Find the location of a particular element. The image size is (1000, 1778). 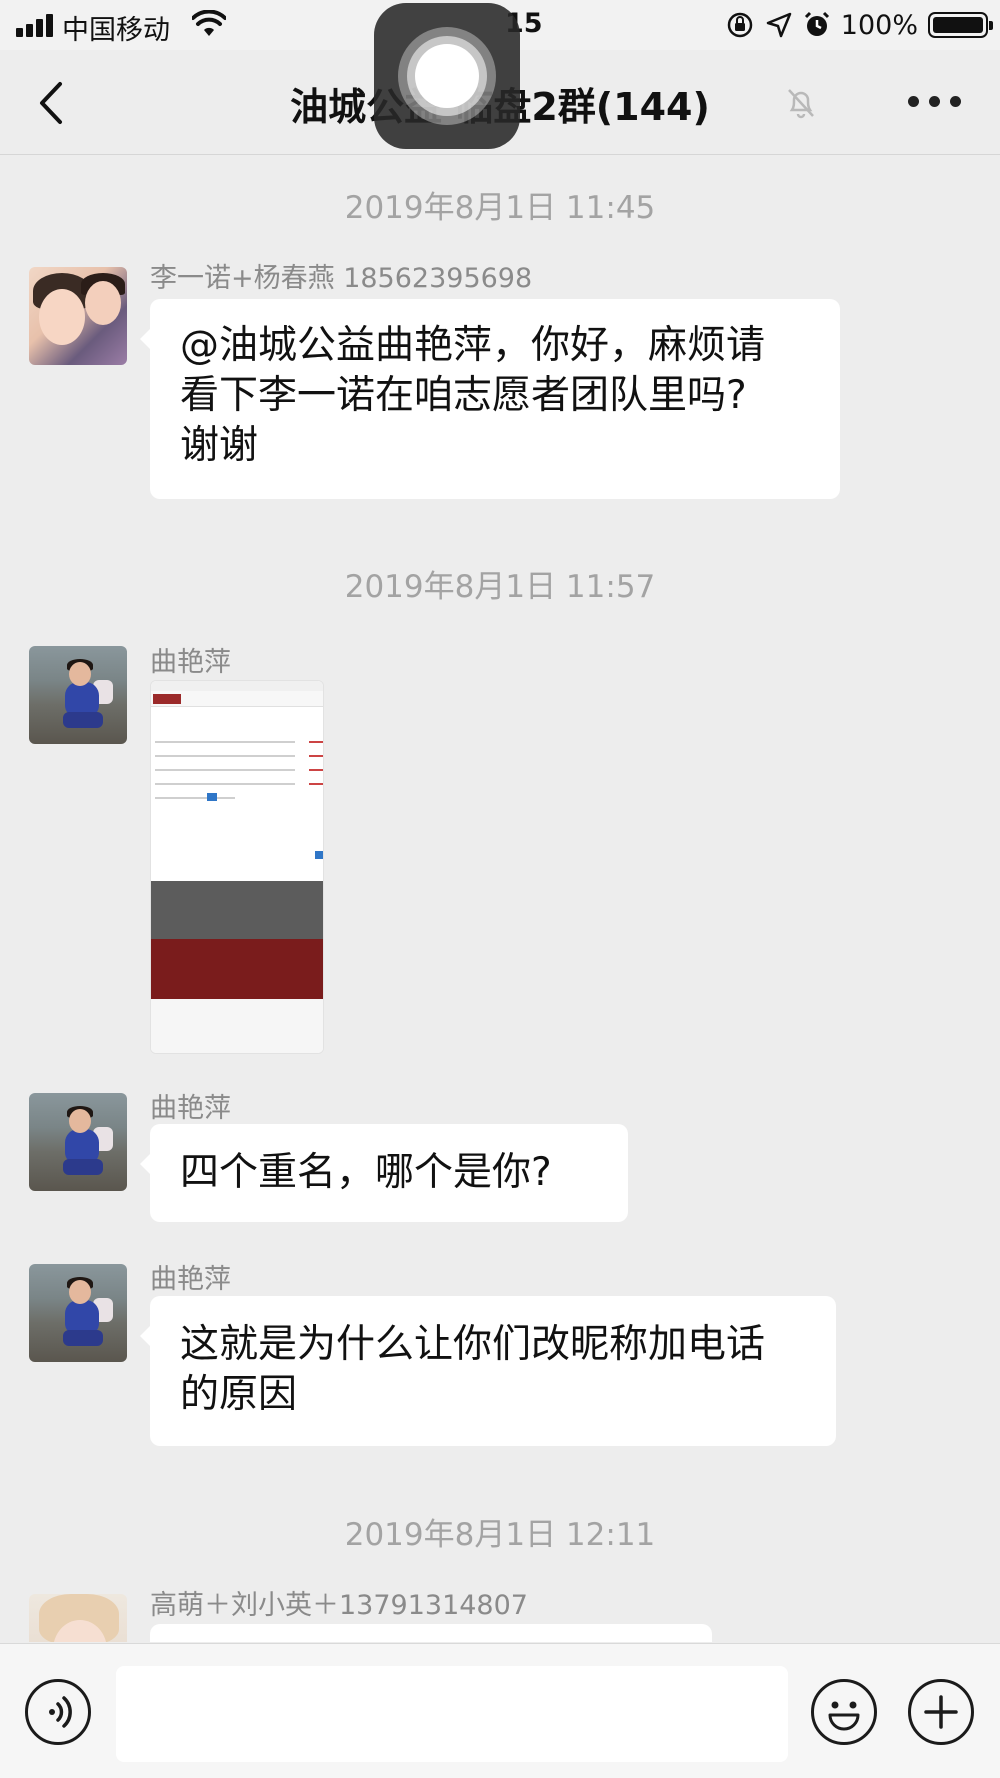

wifi-icon is located at coordinates (209, 23).